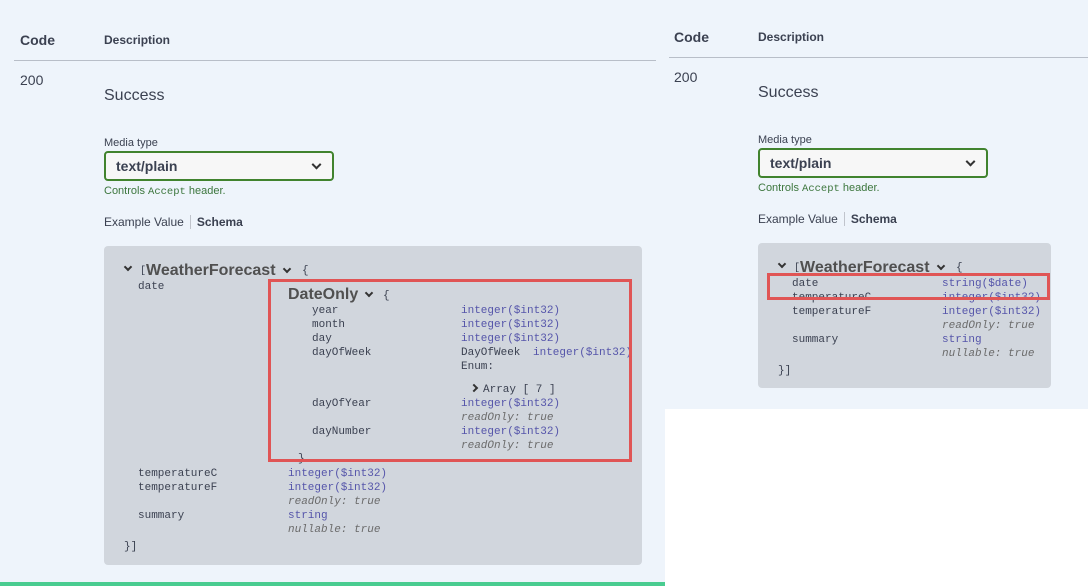  Describe the element at coordinates (220, 271) in the screenshot. I see `model-title: WeatherForecast` at that location.